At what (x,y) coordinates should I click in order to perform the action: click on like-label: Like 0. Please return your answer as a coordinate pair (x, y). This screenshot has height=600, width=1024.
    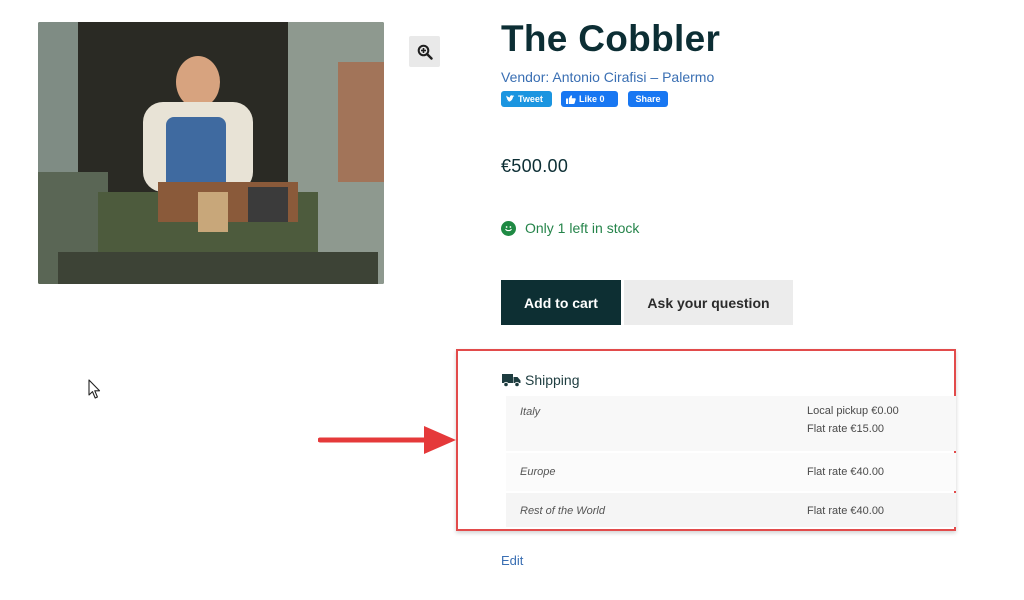
    Looking at the image, I should click on (592, 99).